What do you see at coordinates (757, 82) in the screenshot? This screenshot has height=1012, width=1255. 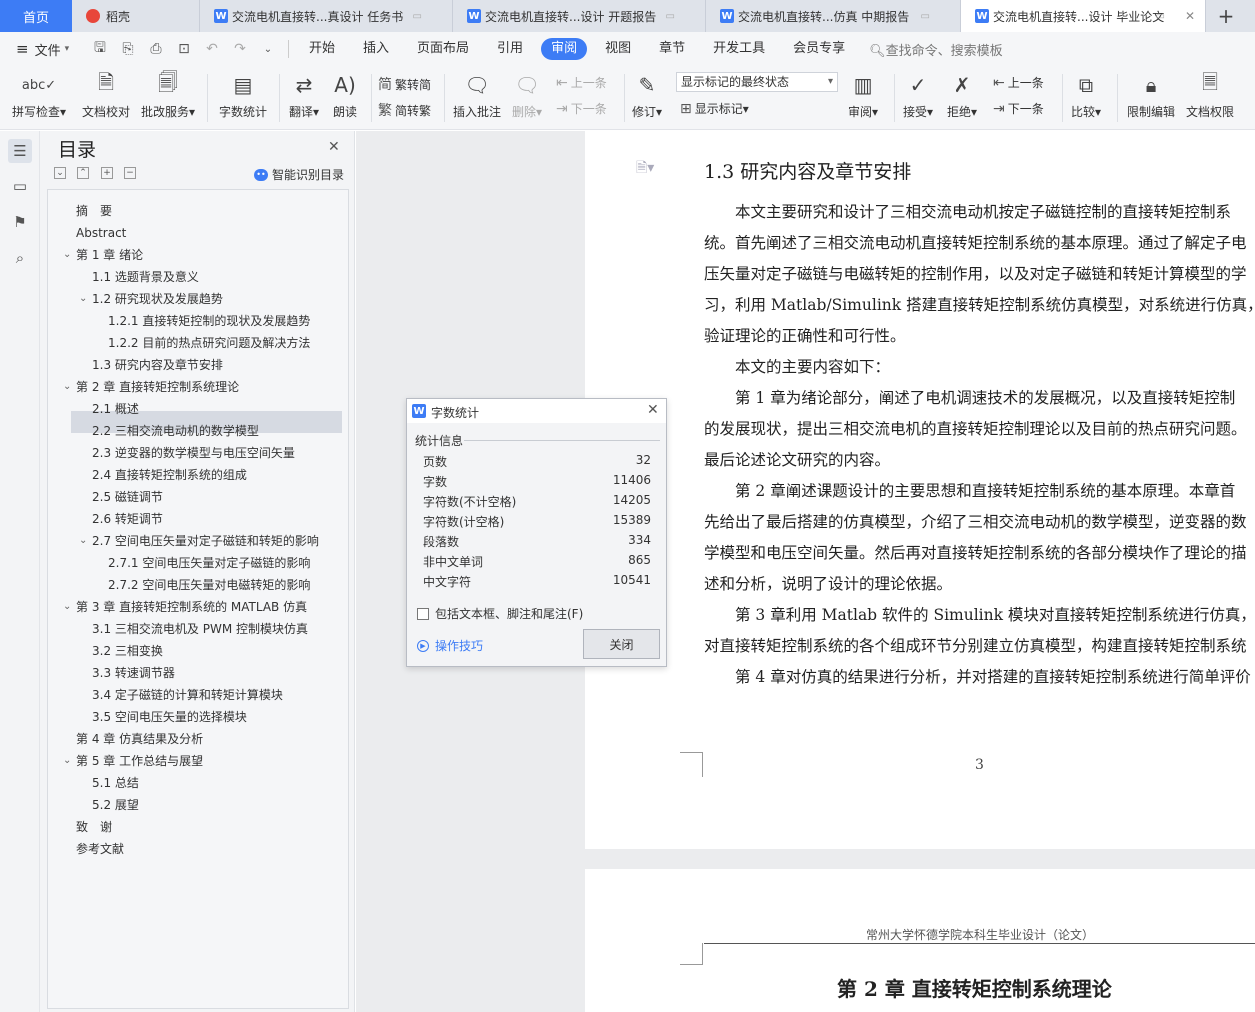 I see `markup-state-dropdown: 显示标记的最终状态 ▾` at bounding box center [757, 82].